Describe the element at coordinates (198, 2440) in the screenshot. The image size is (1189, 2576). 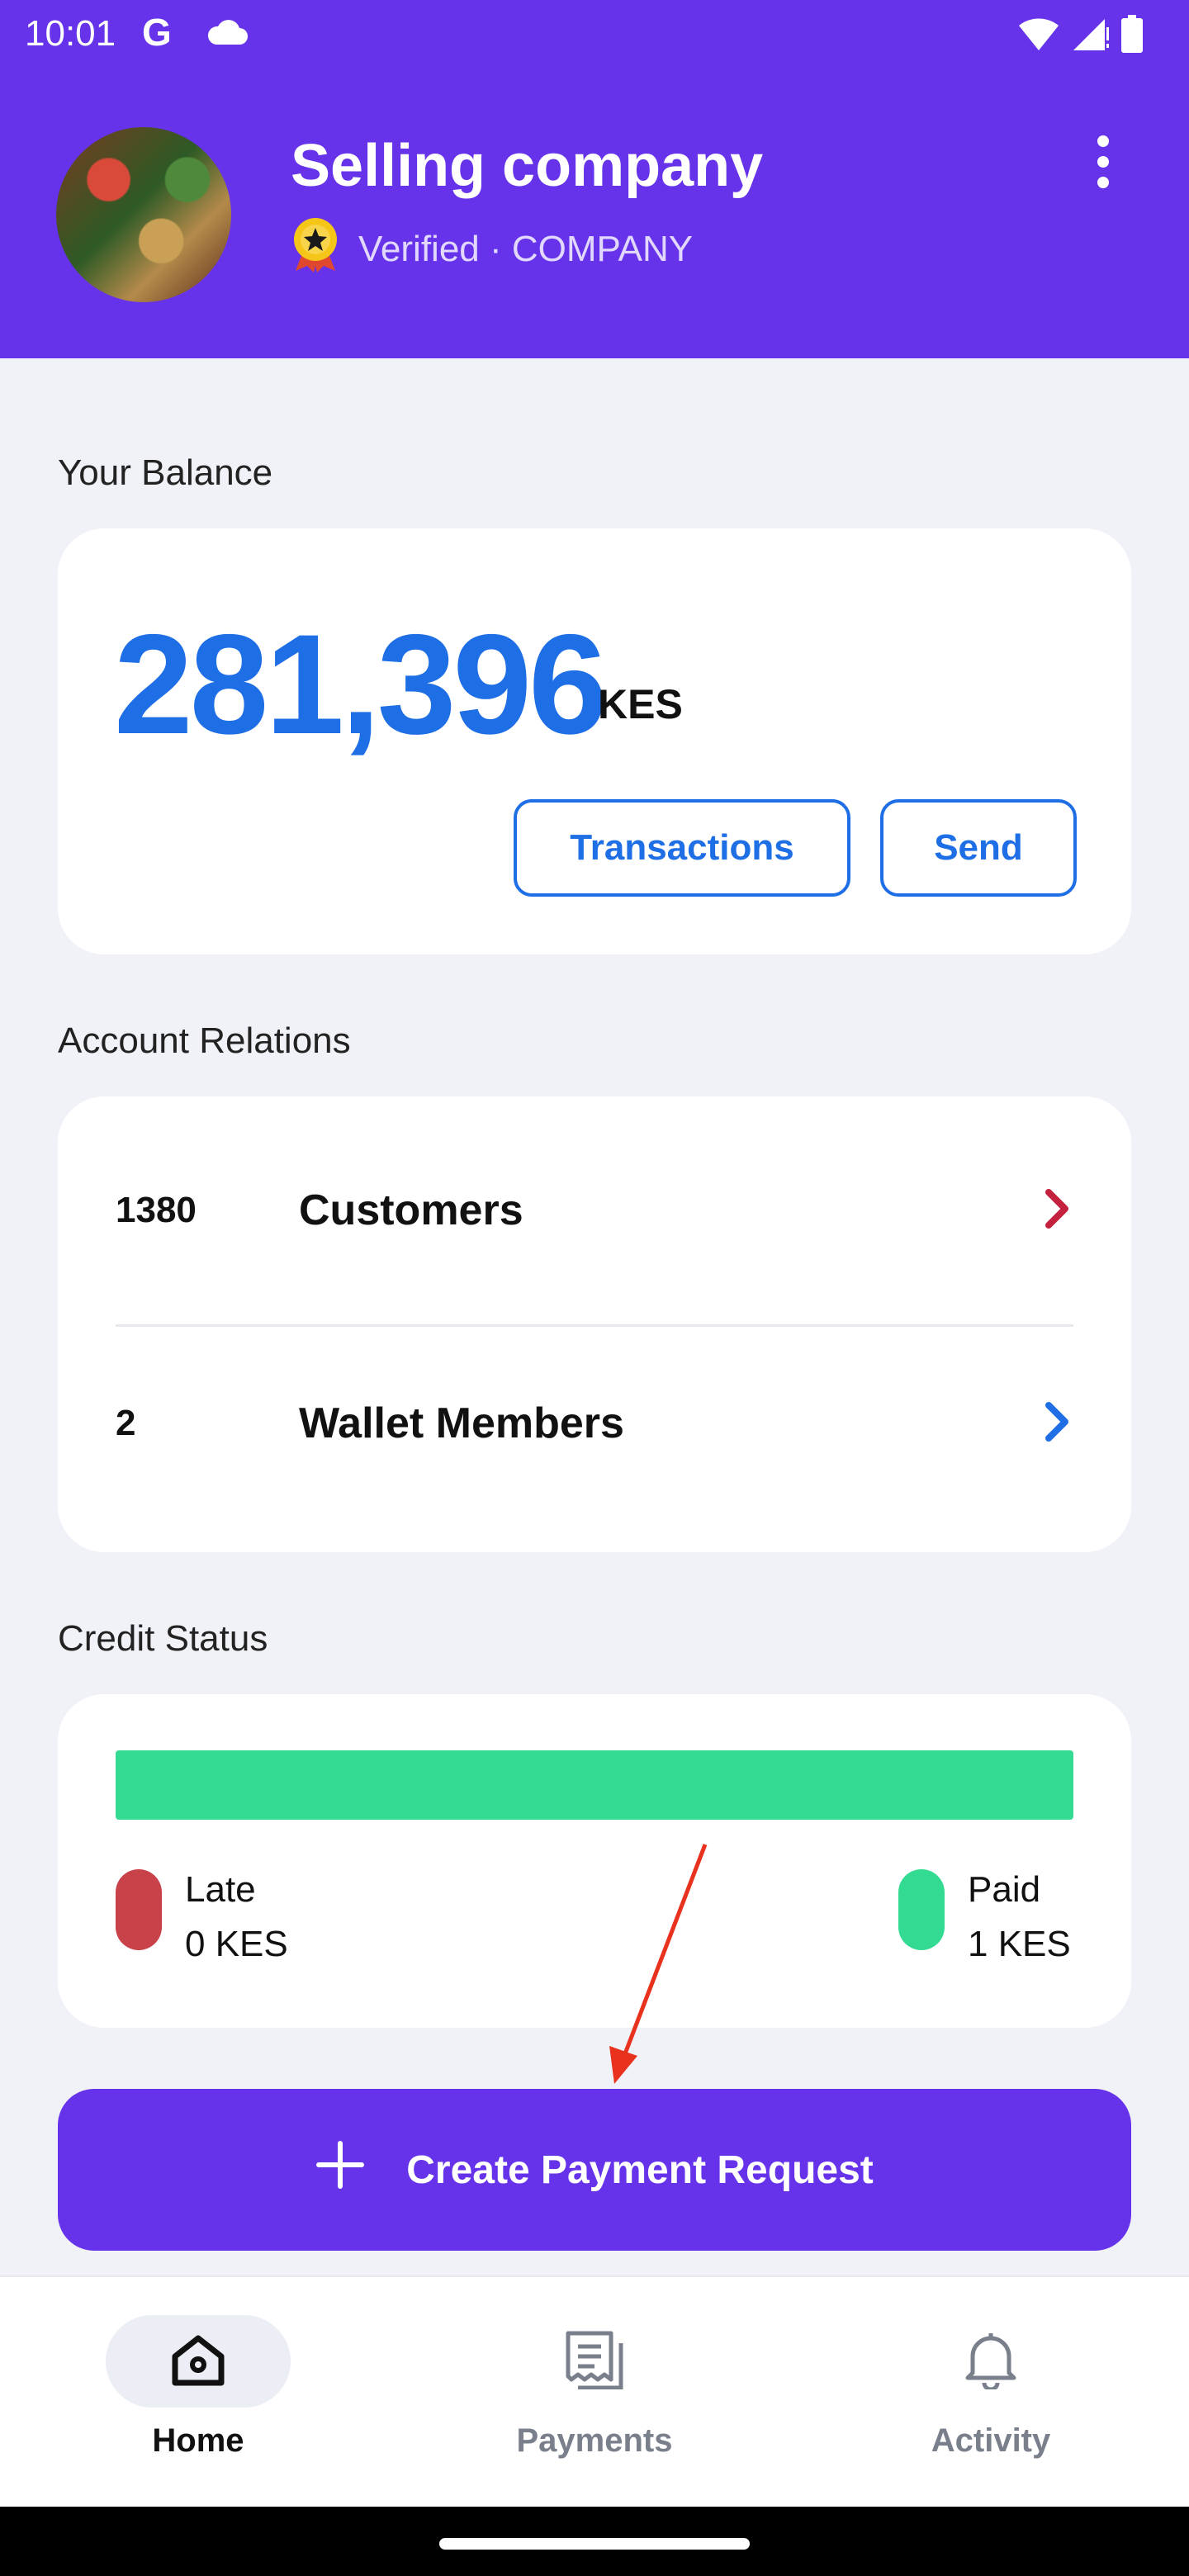
I see `nav-home-label: Home` at that location.